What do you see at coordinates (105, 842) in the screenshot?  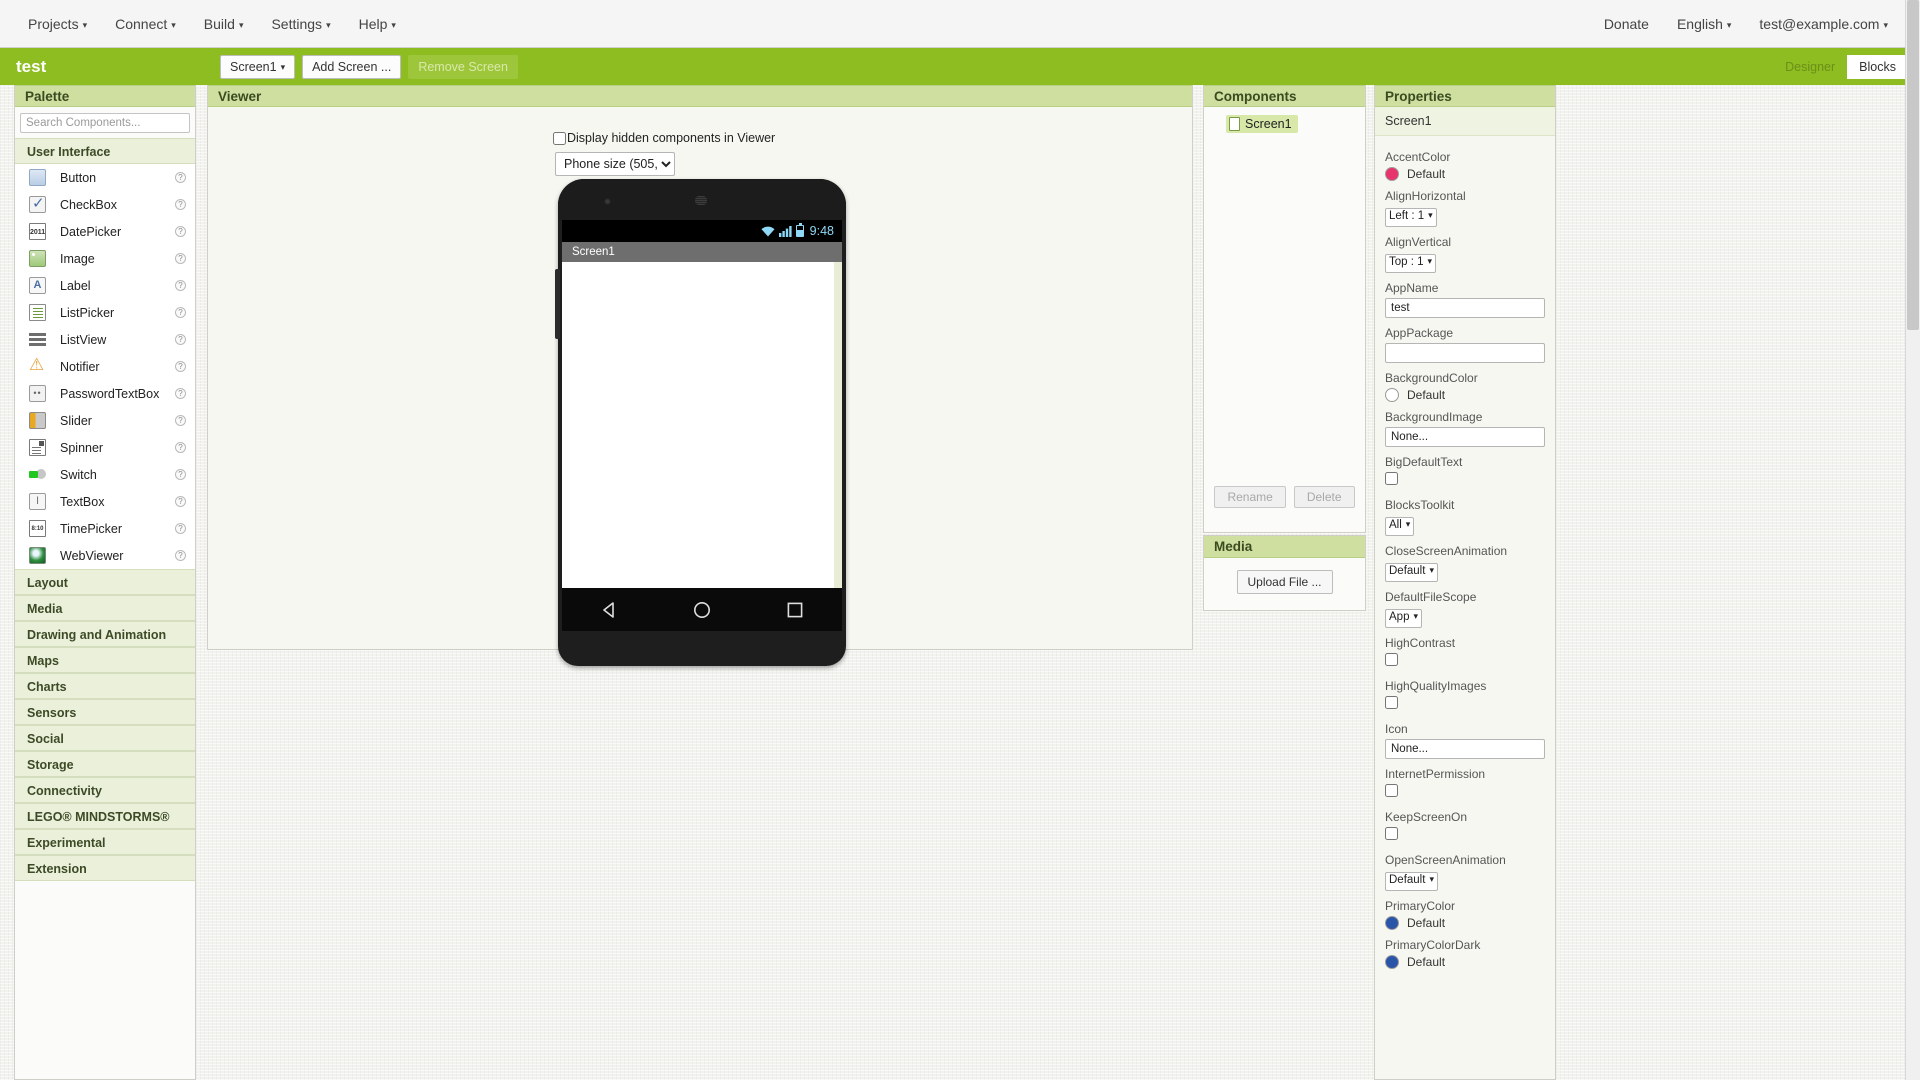 I see `palette-category-experimental: Experimental` at bounding box center [105, 842].